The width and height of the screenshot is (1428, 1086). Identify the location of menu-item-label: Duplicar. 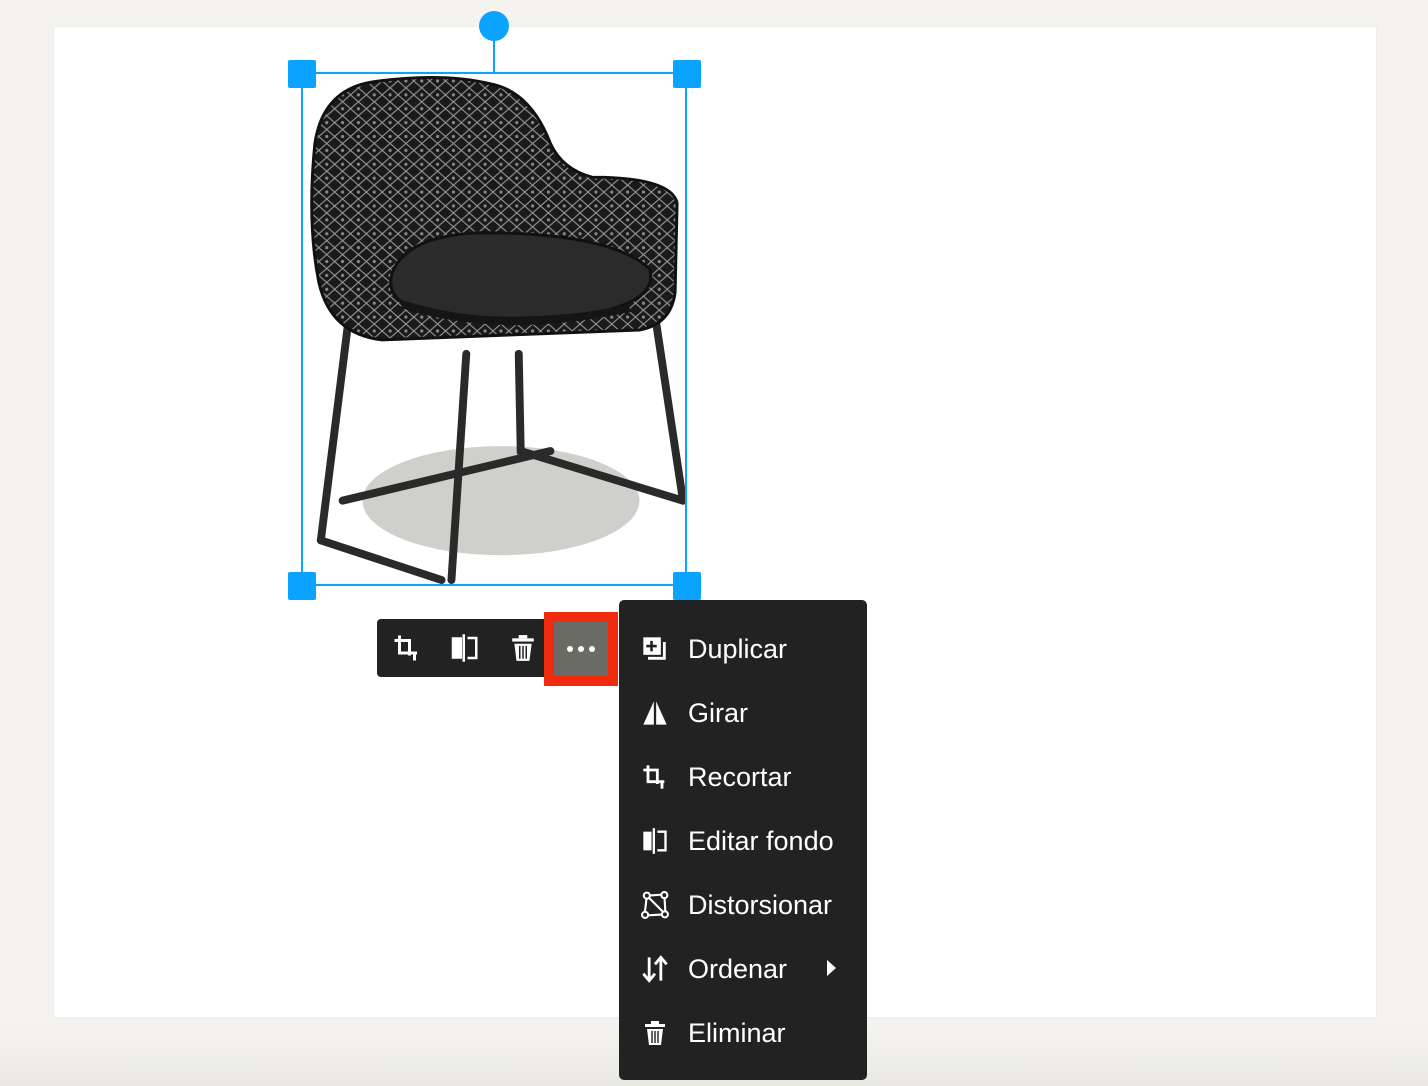
(738, 649).